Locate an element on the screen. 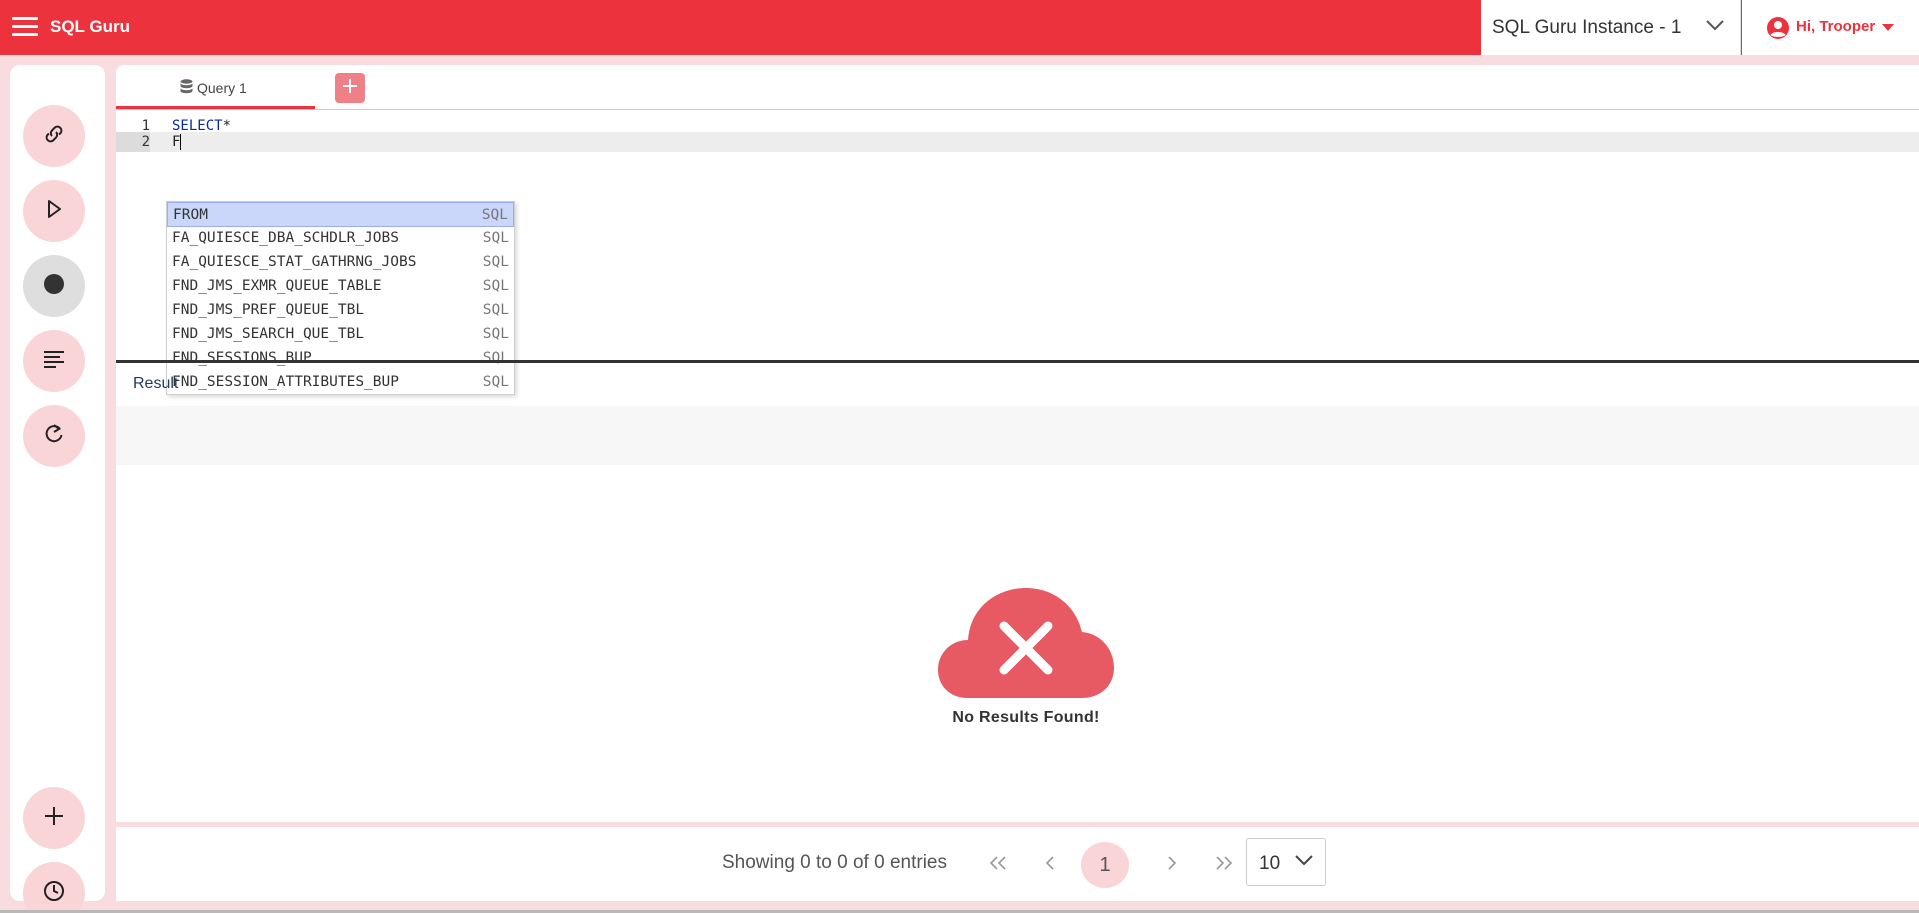  result-title: Result is located at coordinates (156, 383).